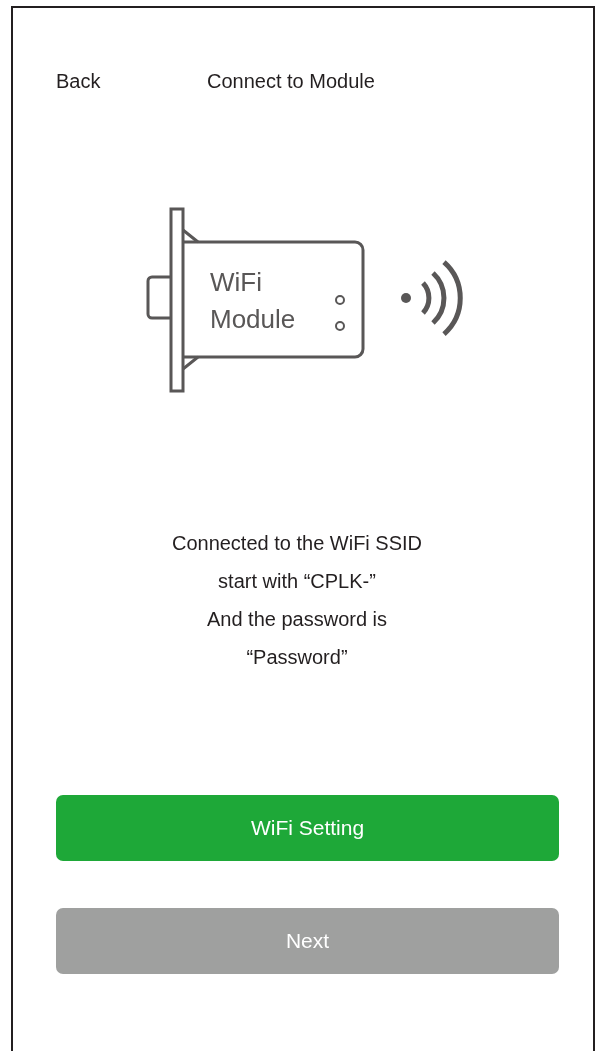 This screenshot has height=1051, width=603. What do you see at coordinates (291, 81) in the screenshot?
I see `screen-title: Connect to Module` at bounding box center [291, 81].